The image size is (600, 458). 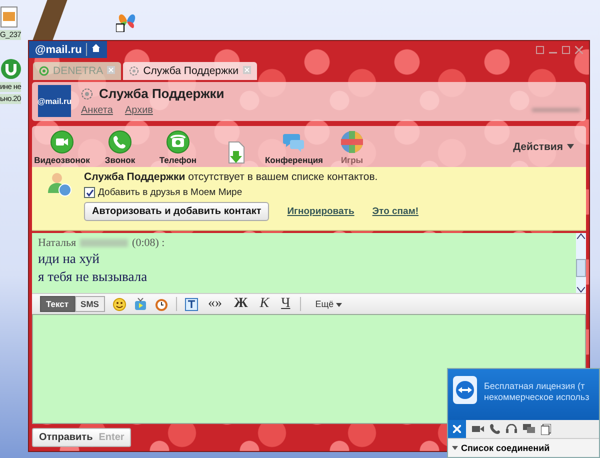 I want to click on bold-button: Ж, so click(x=241, y=304).